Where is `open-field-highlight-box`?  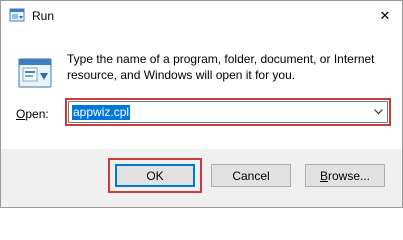 open-field-highlight-box is located at coordinates (228, 112).